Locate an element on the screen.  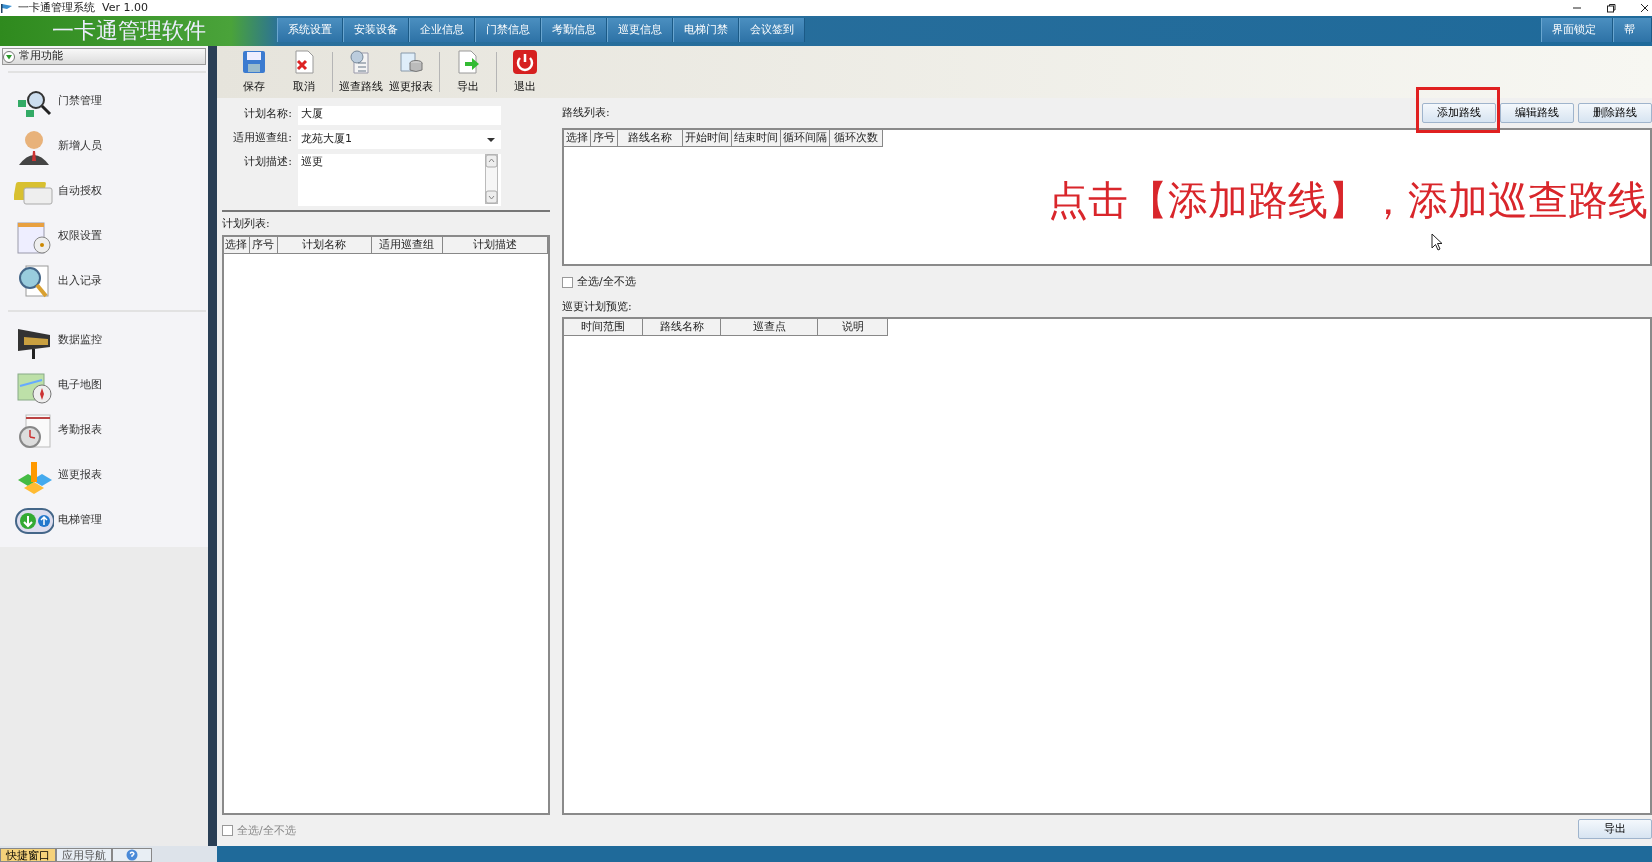
sidebar-item: 新增人员 is located at coordinates (58, 146).